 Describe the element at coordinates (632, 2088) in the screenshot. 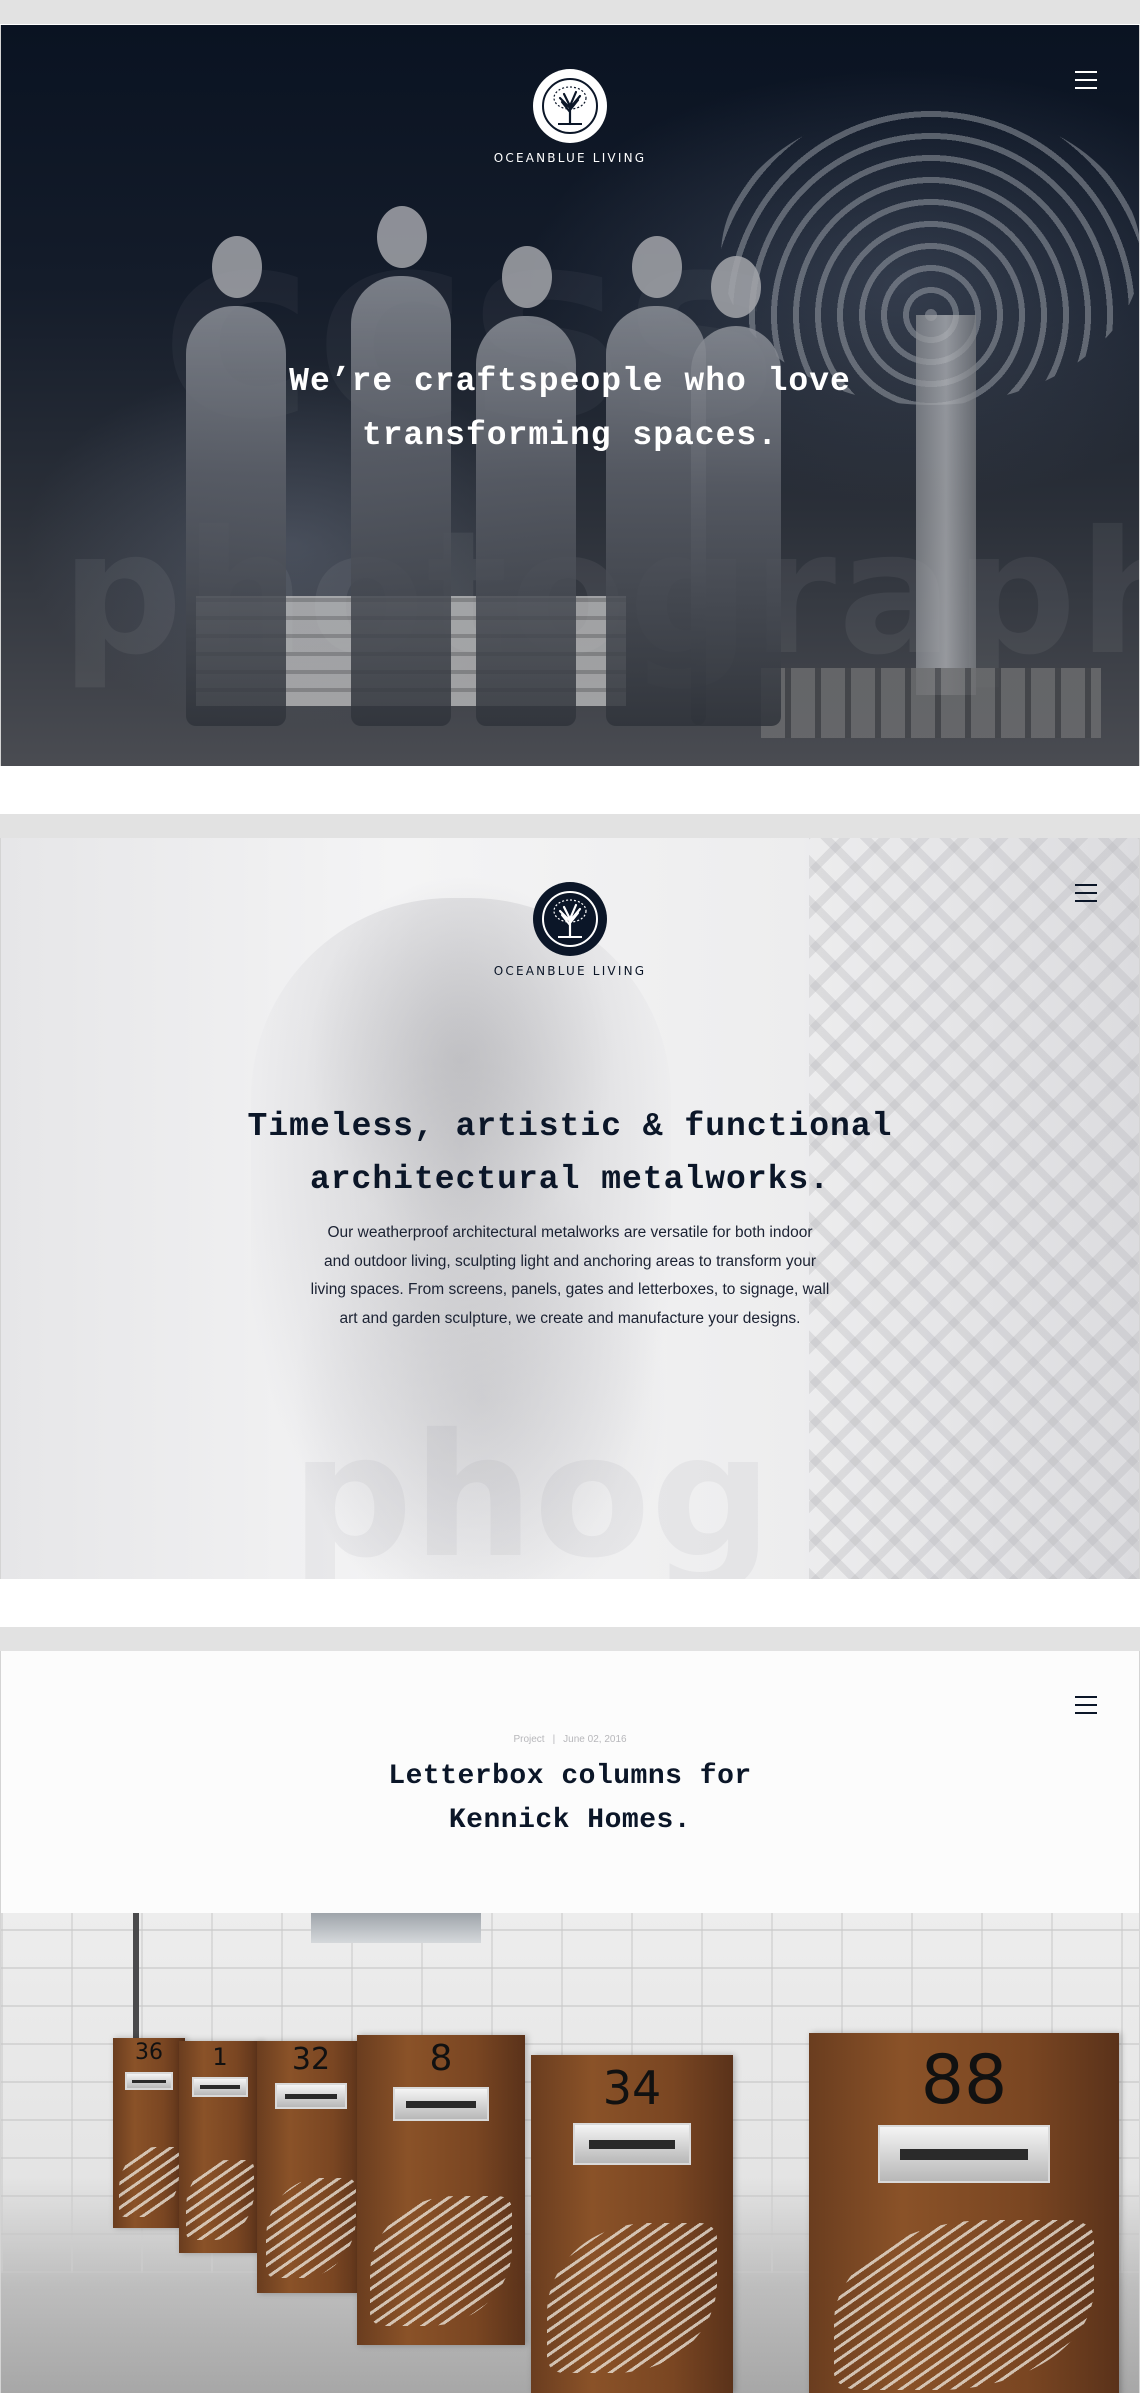

I see `letterbox-number: 34` at that location.